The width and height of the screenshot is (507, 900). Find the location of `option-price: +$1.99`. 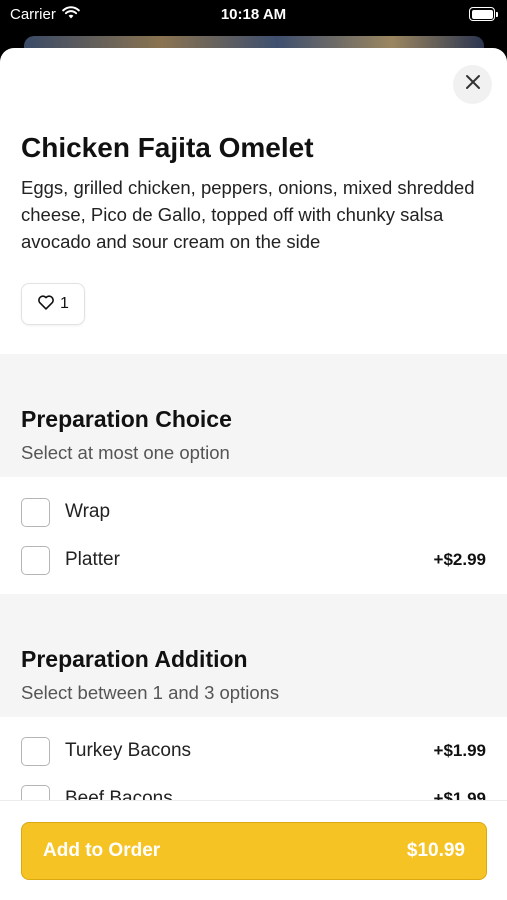

option-price: +$1.99 is located at coordinates (459, 750).